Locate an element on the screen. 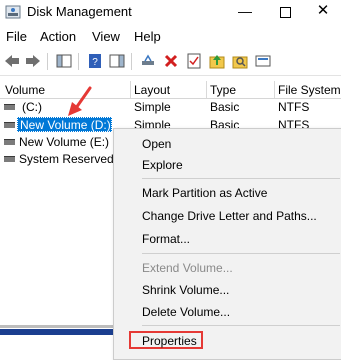  forward-arrow-icon is located at coordinates (33, 61).